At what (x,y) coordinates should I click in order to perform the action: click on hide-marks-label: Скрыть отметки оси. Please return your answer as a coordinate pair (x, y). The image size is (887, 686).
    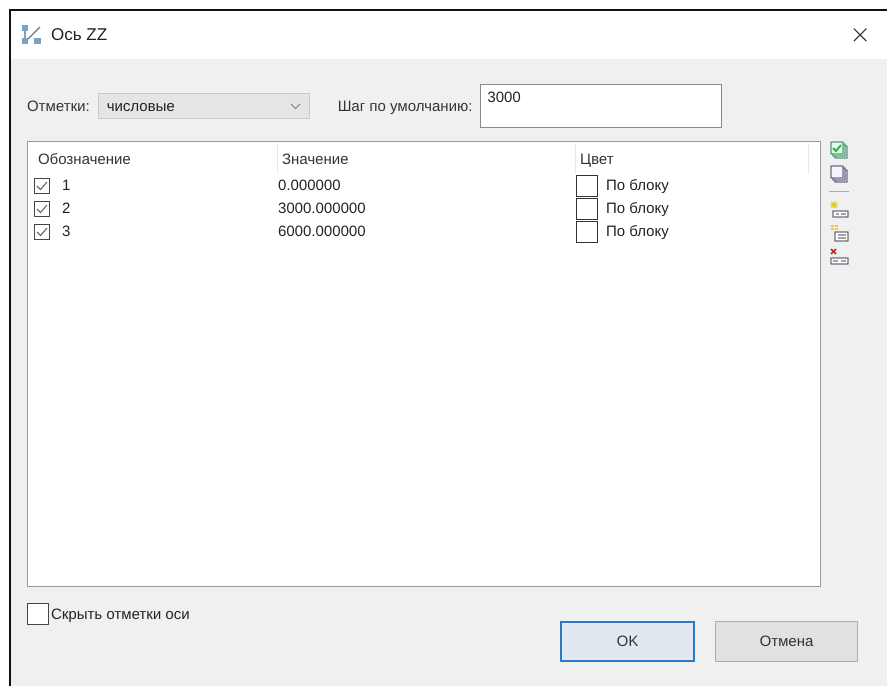
    Looking at the image, I should click on (120, 614).